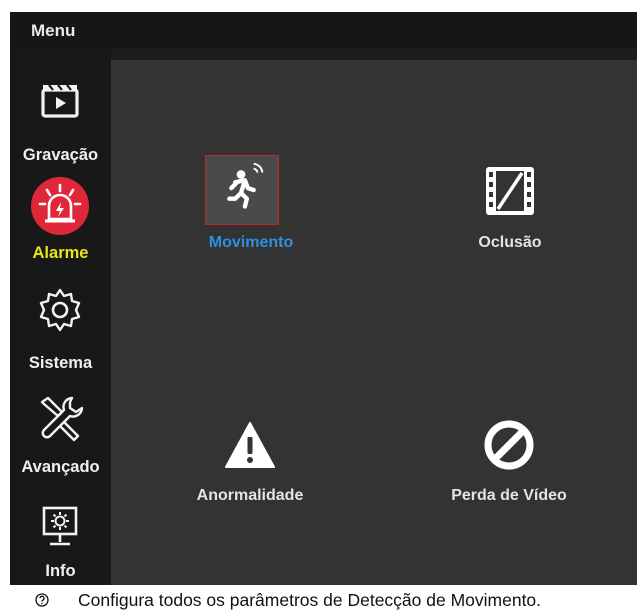 Image resolution: width=637 pixels, height=611 pixels. I want to click on sidebar-item-avancado: Avançado, so click(60, 418).